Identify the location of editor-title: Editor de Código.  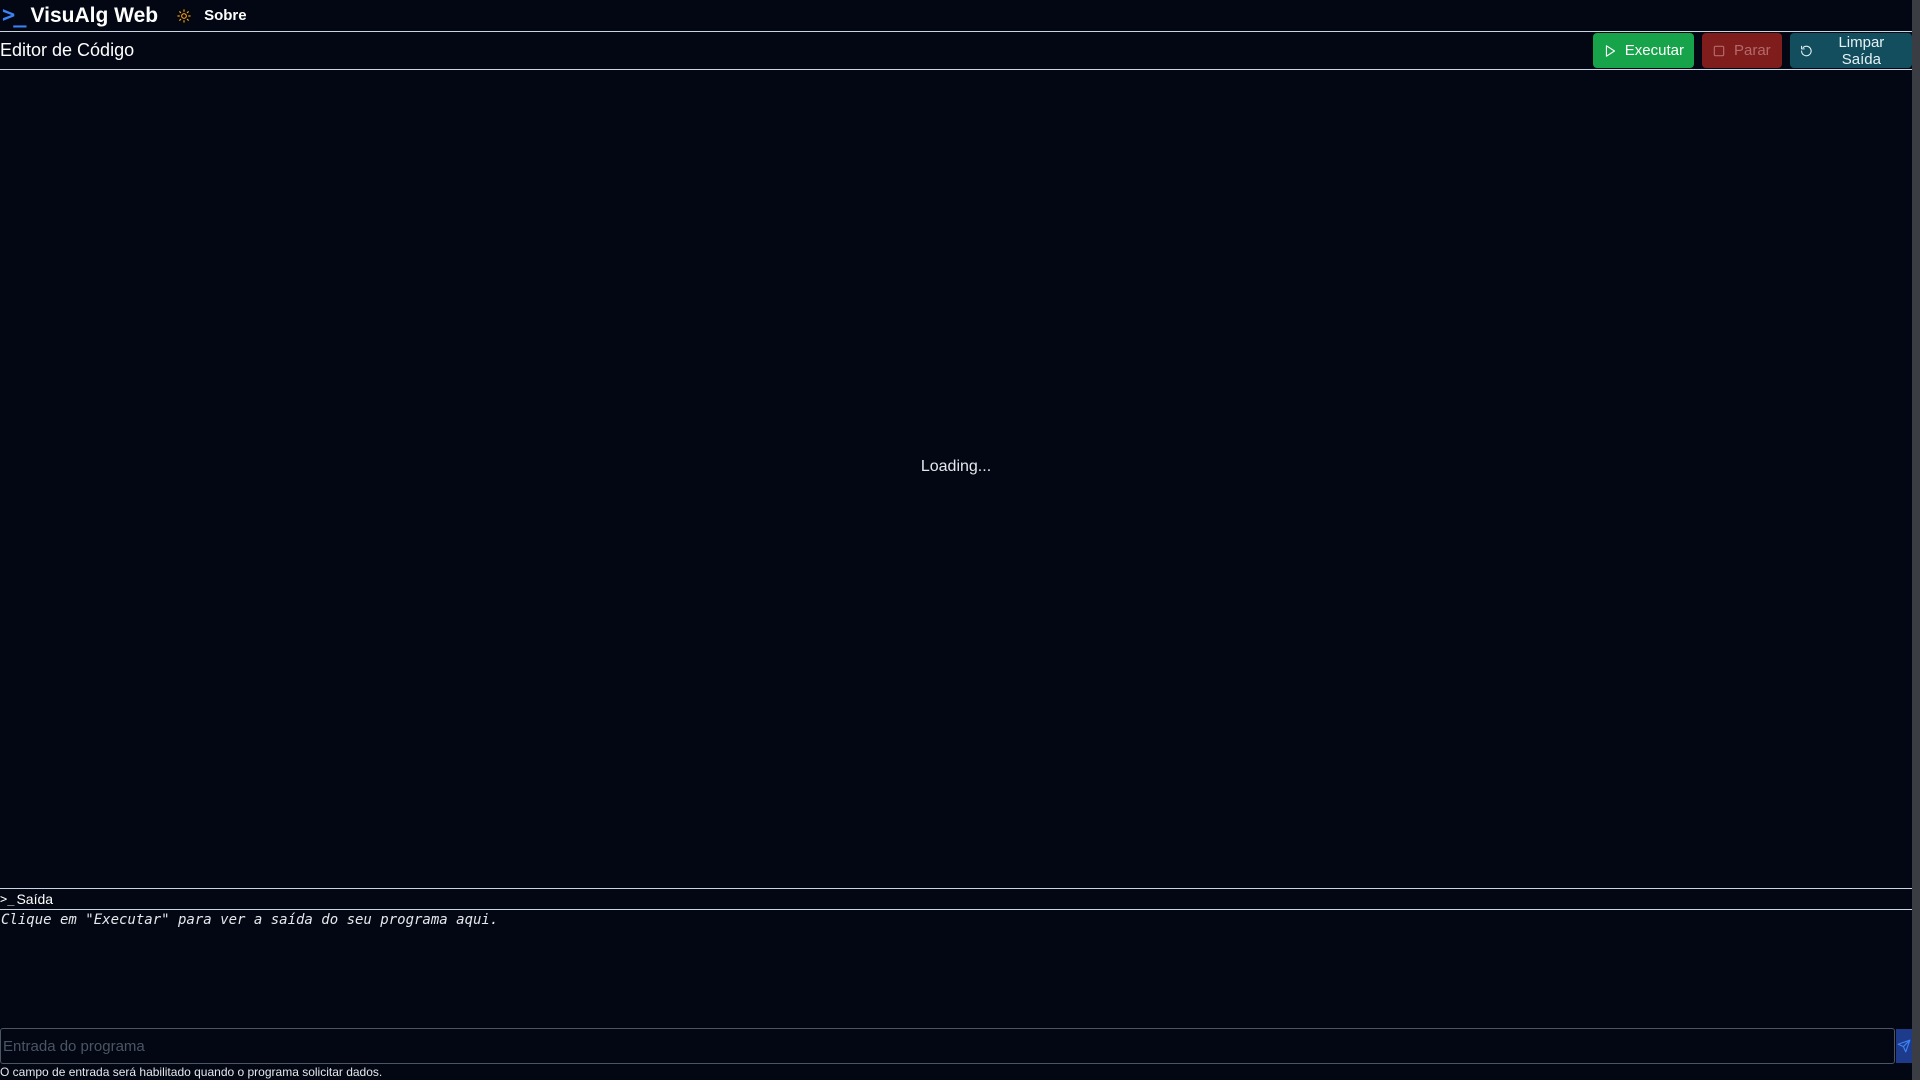
(67, 50).